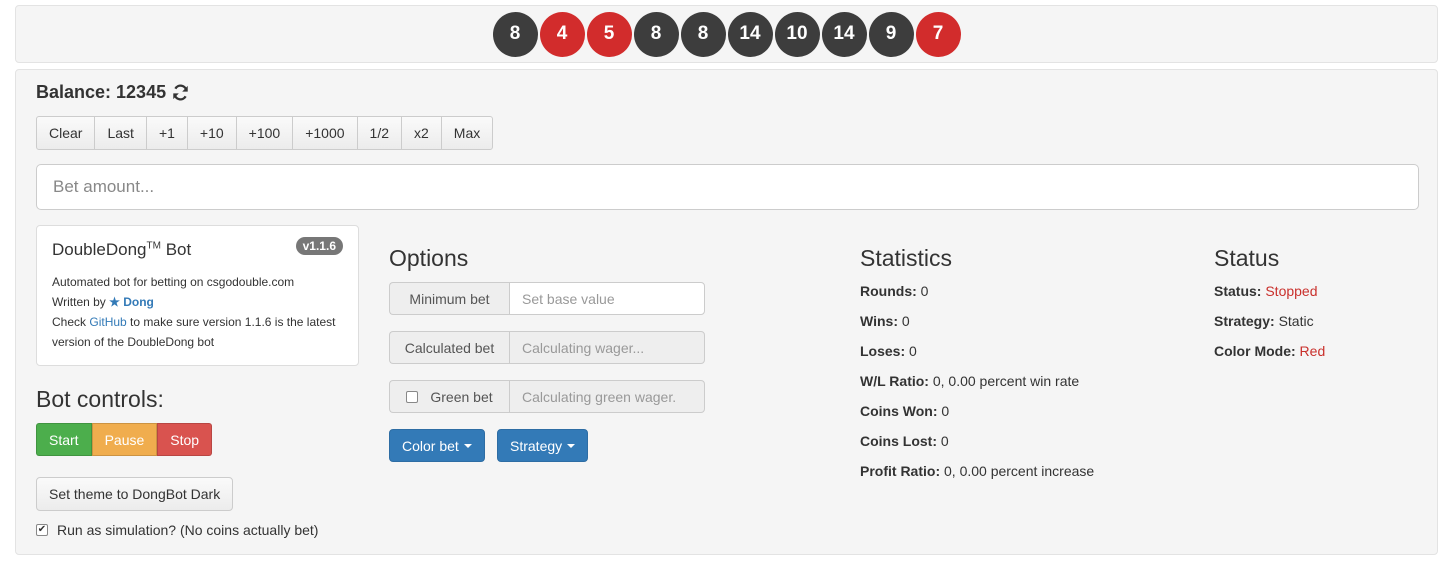  What do you see at coordinates (185, 439) in the screenshot?
I see `stop-button: Stop` at bounding box center [185, 439].